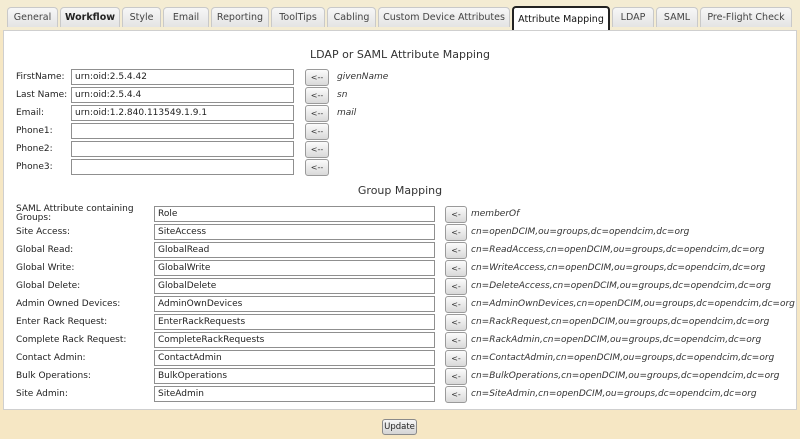  What do you see at coordinates (34, 131) in the screenshot?
I see `row-label: Phone1:` at bounding box center [34, 131].